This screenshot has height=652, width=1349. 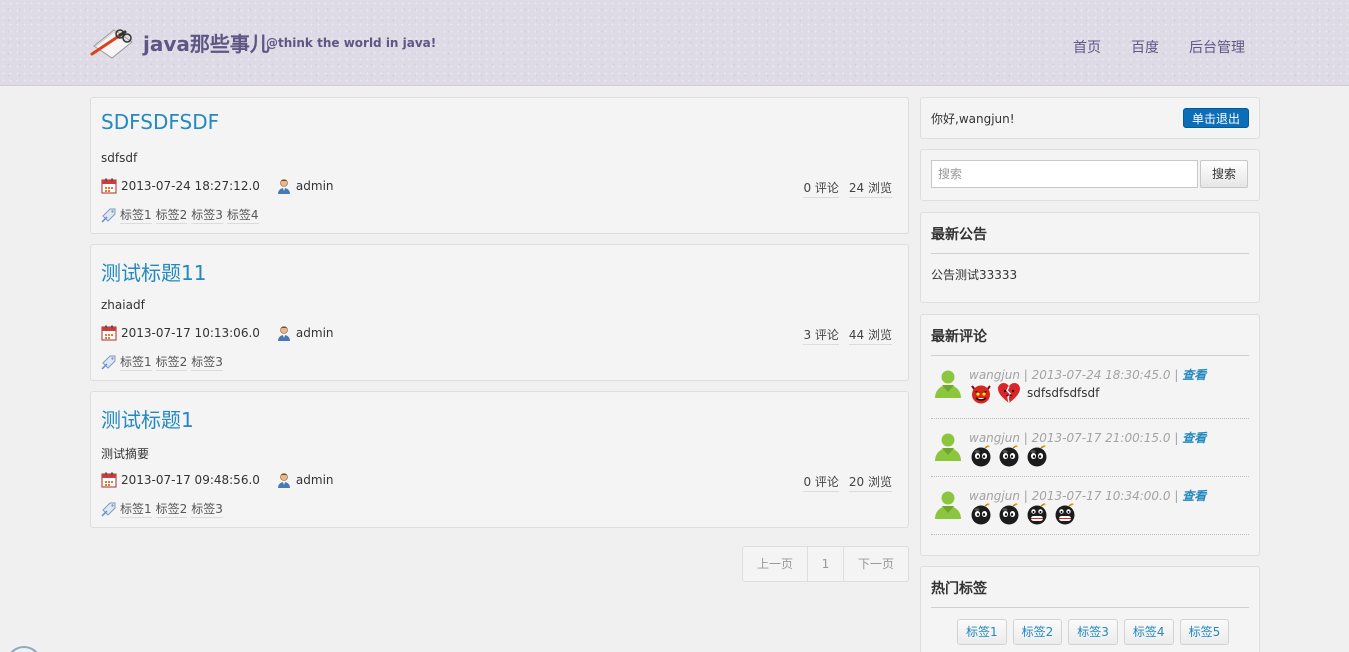 What do you see at coordinates (876, 564) in the screenshot?
I see `next-page-button: 下一页` at bounding box center [876, 564].